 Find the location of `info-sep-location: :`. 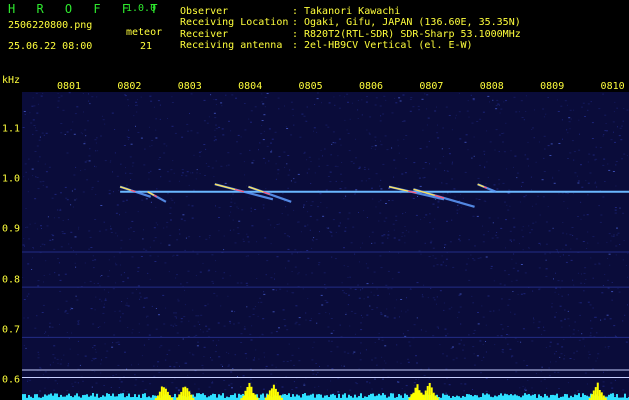

info-sep-location: : is located at coordinates (295, 22).